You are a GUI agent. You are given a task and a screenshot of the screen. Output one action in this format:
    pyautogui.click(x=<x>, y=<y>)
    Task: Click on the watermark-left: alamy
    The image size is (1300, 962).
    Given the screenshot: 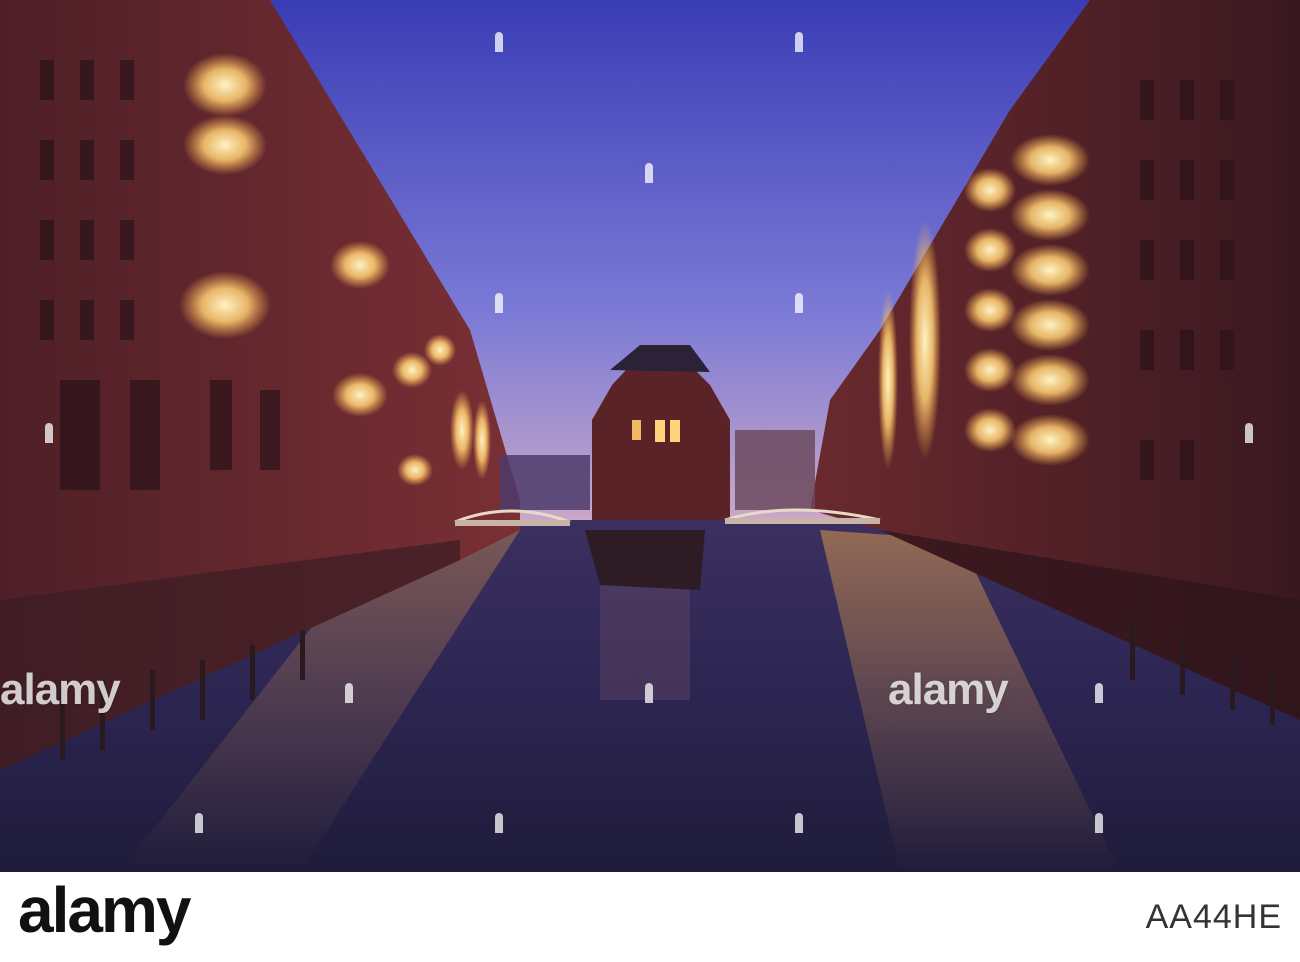 What is the action you would take?
    pyautogui.click(x=60, y=689)
    